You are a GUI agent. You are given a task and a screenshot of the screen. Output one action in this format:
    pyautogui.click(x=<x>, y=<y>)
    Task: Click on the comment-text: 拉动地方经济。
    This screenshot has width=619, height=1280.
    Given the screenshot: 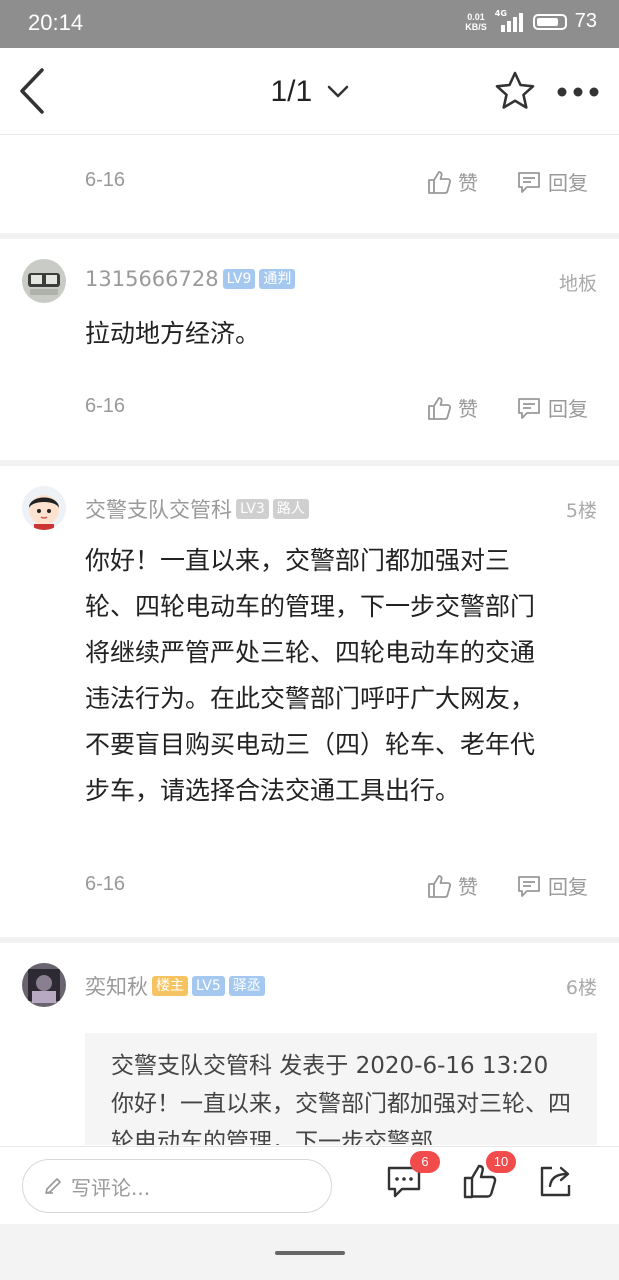 What is the action you would take?
    pyautogui.click(x=173, y=333)
    